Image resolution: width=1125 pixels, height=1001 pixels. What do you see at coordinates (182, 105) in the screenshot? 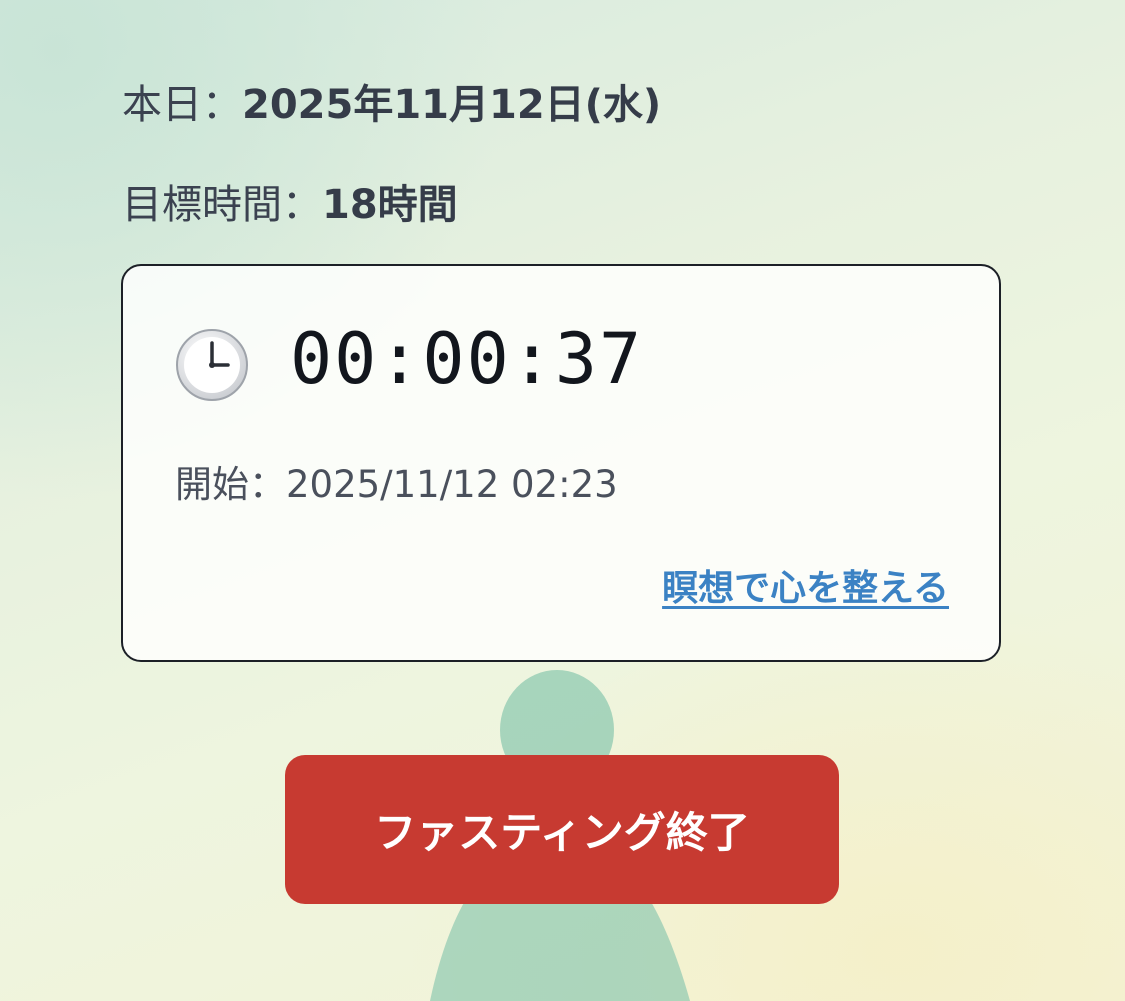
I see `today-label: 本日：` at bounding box center [182, 105].